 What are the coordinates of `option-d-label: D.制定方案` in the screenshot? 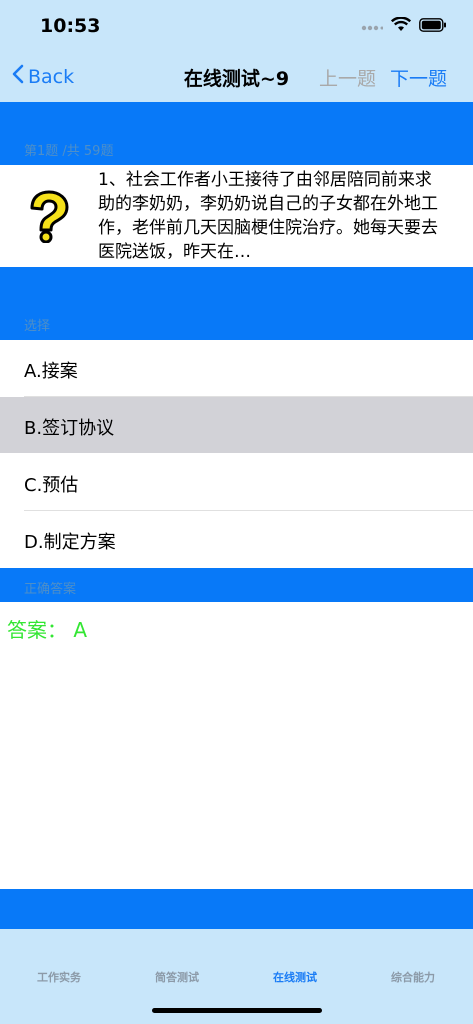 It's located at (70, 542).